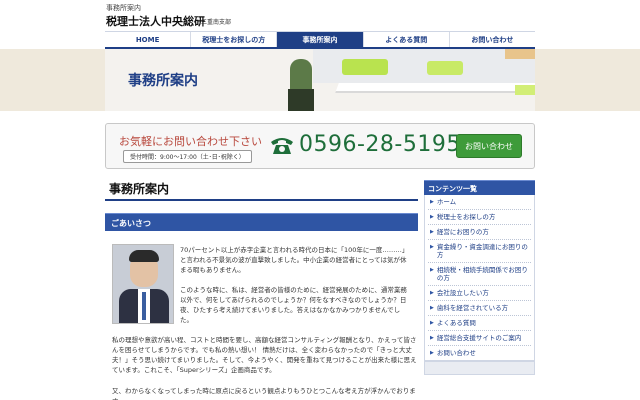 This screenshot has width=640, height=400. I want to click on sidebar-item-faq: ▶ よくある質問, so click(479, 323).